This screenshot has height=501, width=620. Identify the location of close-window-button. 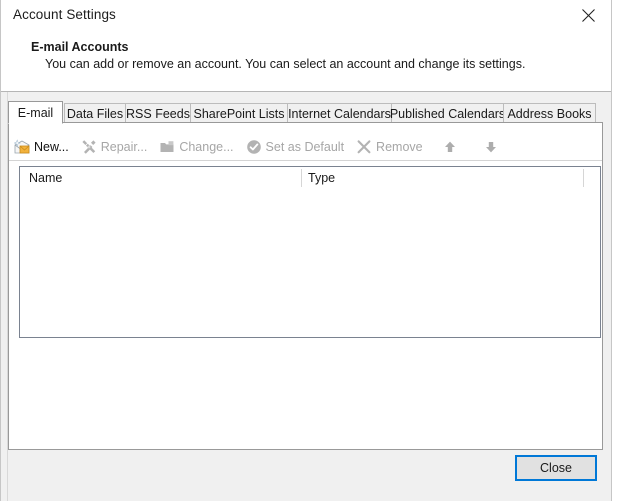
(588, 15).